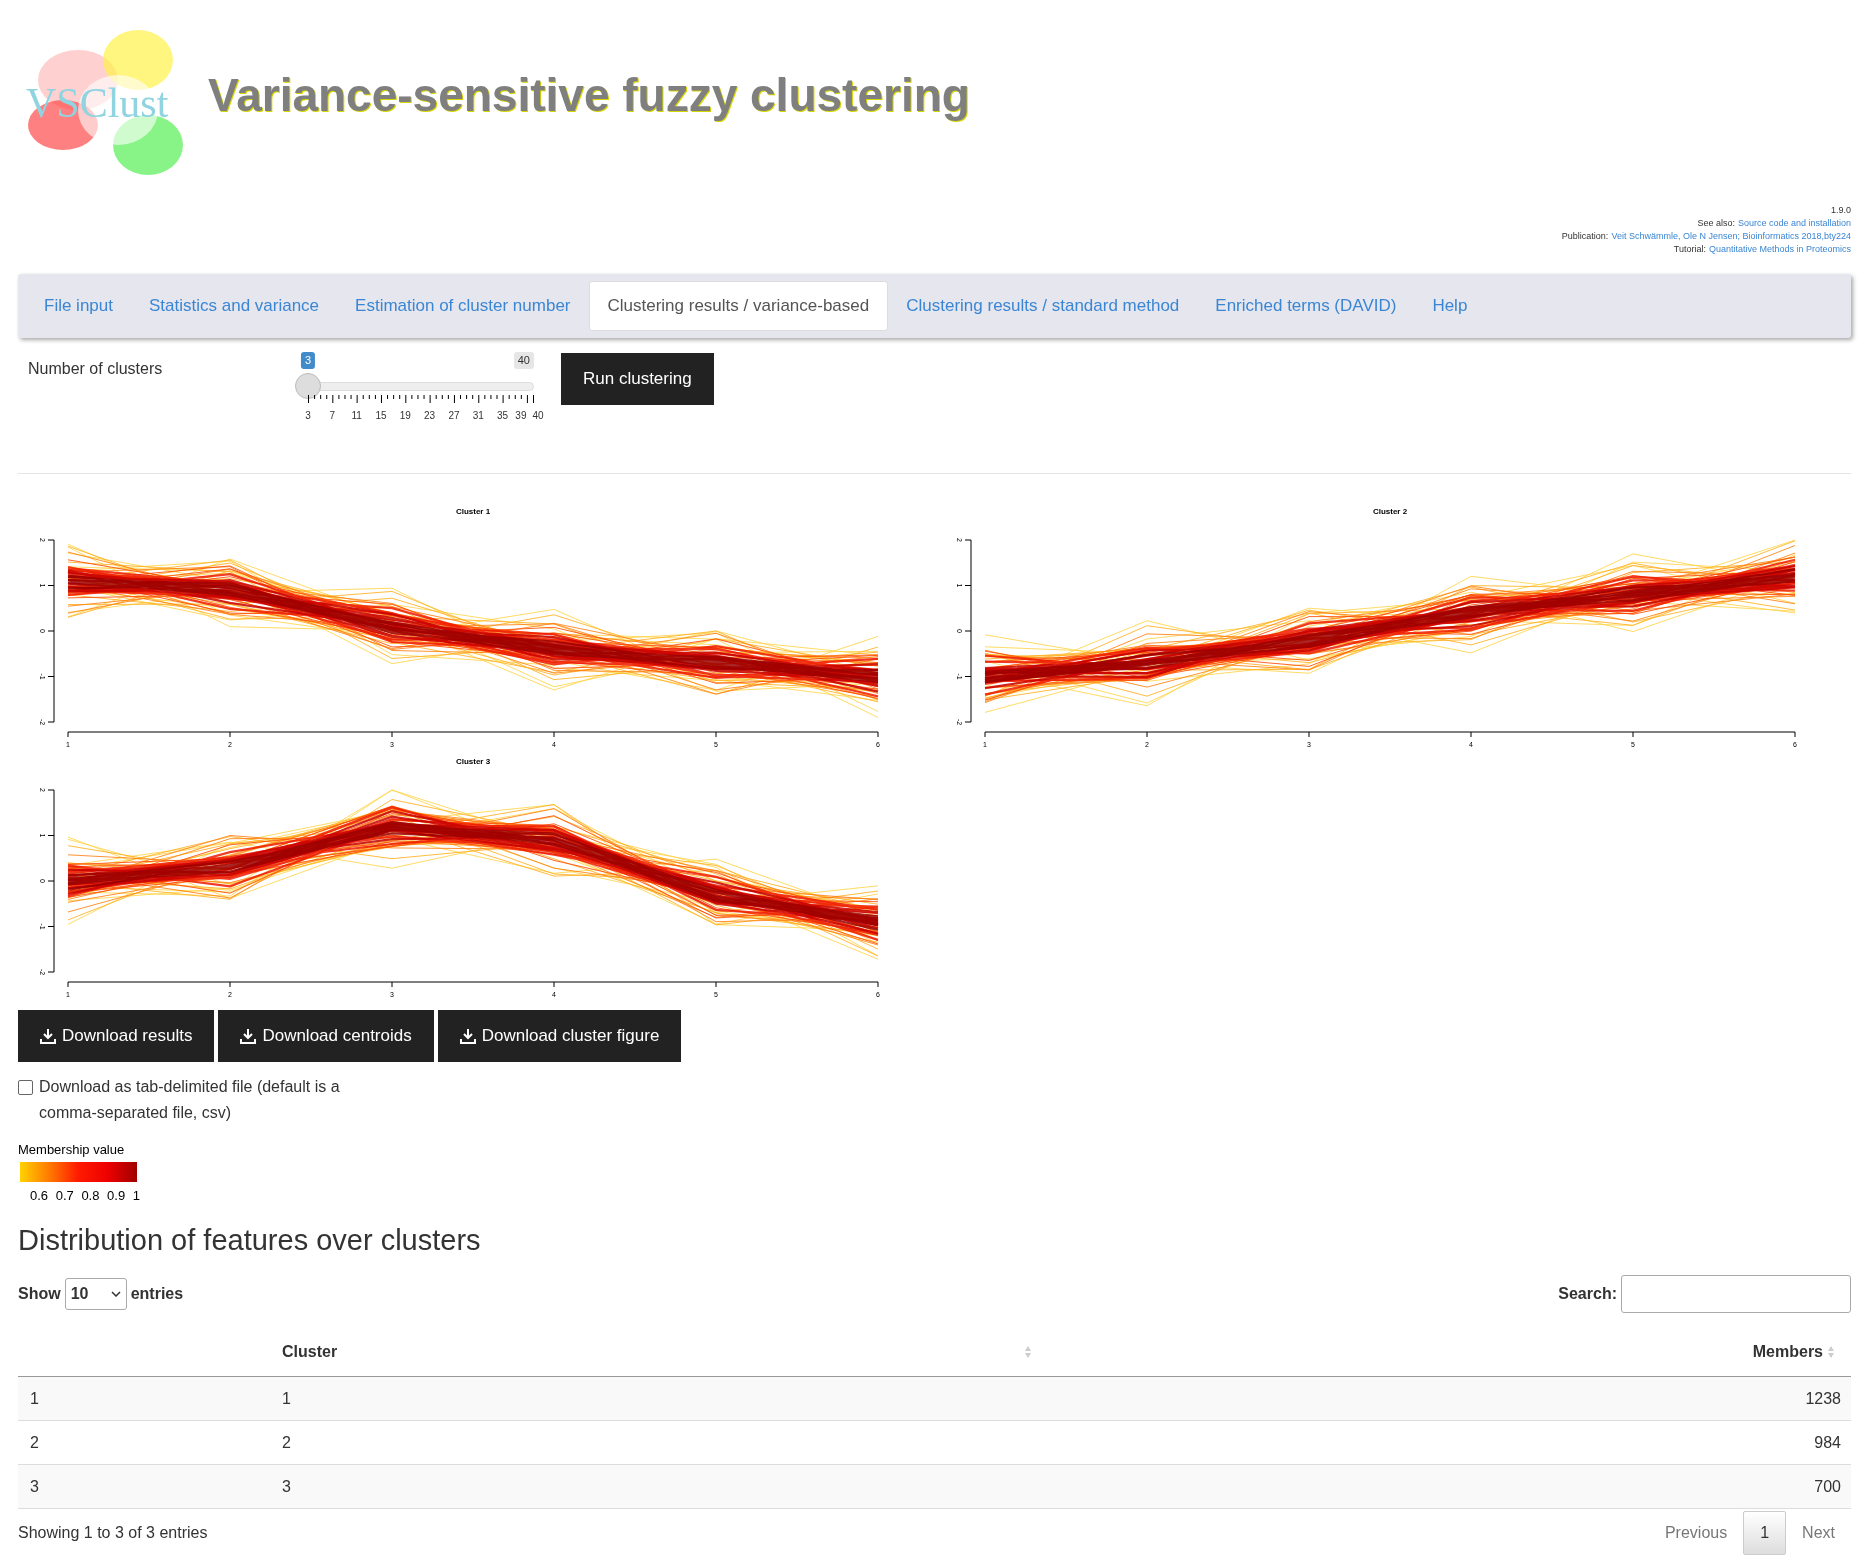  Describe the element at coordinates (115, 1293) in the screenshot. I see `chevron-icon` at that location.